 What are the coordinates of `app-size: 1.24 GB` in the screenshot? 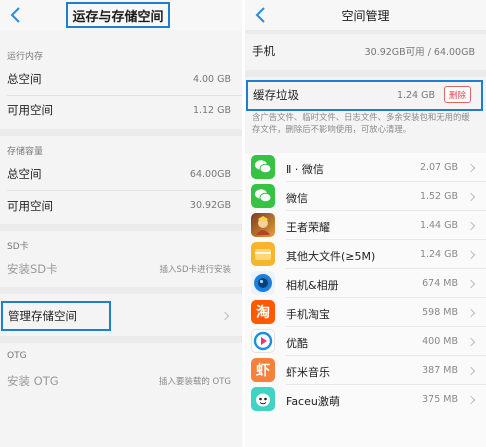 It's located at (438, 254).